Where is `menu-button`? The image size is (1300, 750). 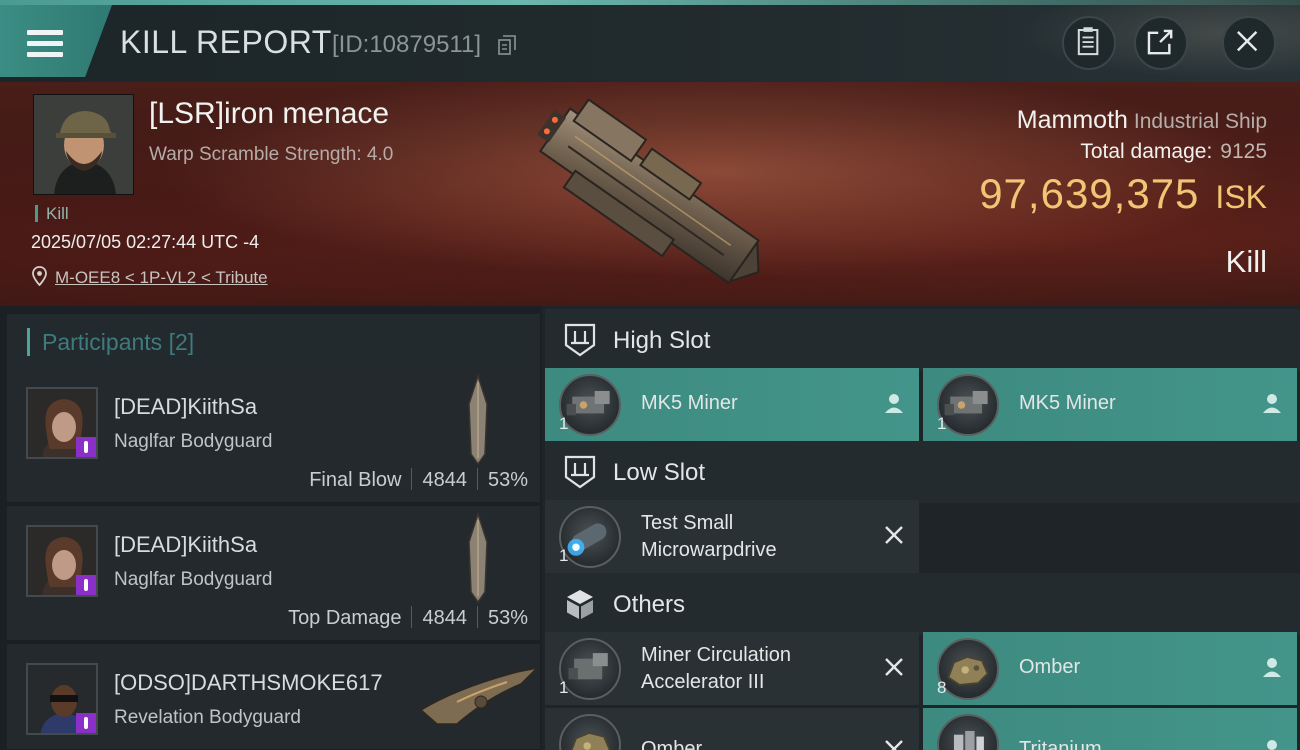 menu-button is located at coordinates (56, 41).